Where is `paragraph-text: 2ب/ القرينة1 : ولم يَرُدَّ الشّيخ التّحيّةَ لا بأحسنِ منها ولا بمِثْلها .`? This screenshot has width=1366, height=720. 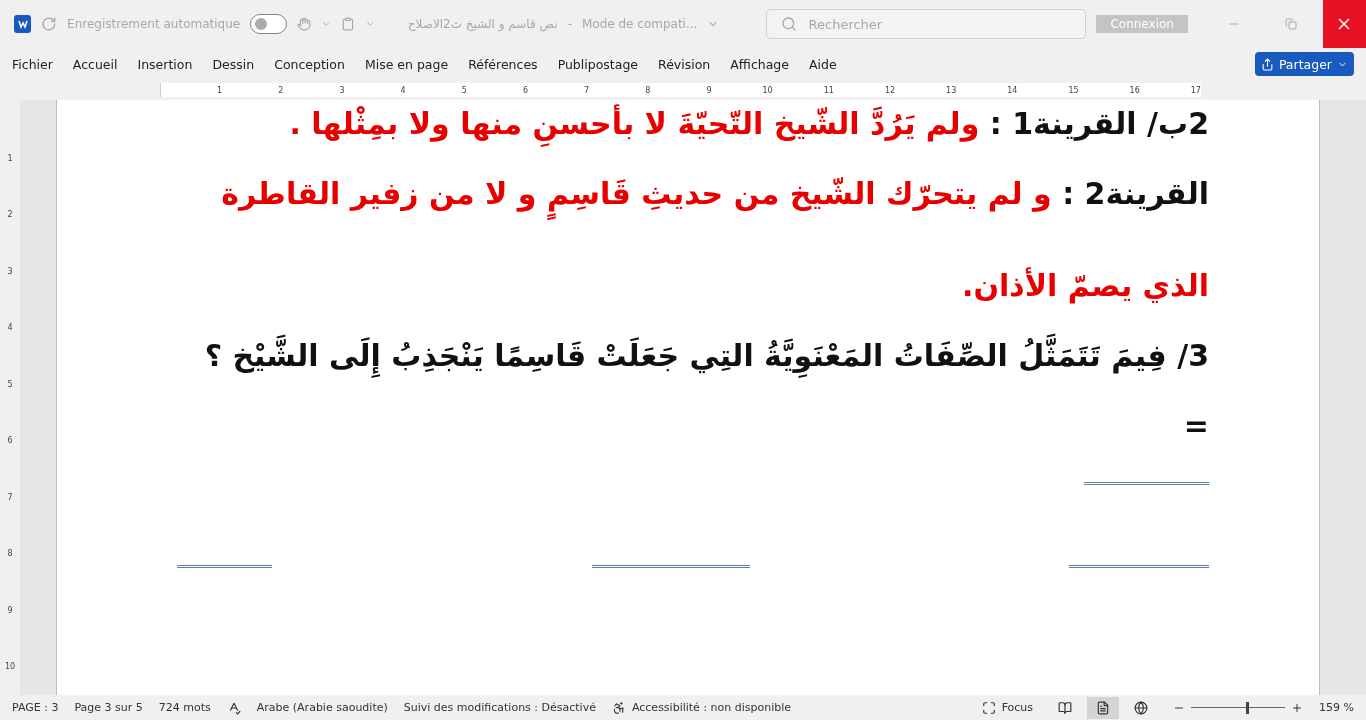 paragraph-text: 2ب/ القرينة1 : ولم يَرُدَّ الشّيخ التّحيّةَ لا بأحسنِ منها ولا بمِثْلها . is located at coordinates (693, 135).